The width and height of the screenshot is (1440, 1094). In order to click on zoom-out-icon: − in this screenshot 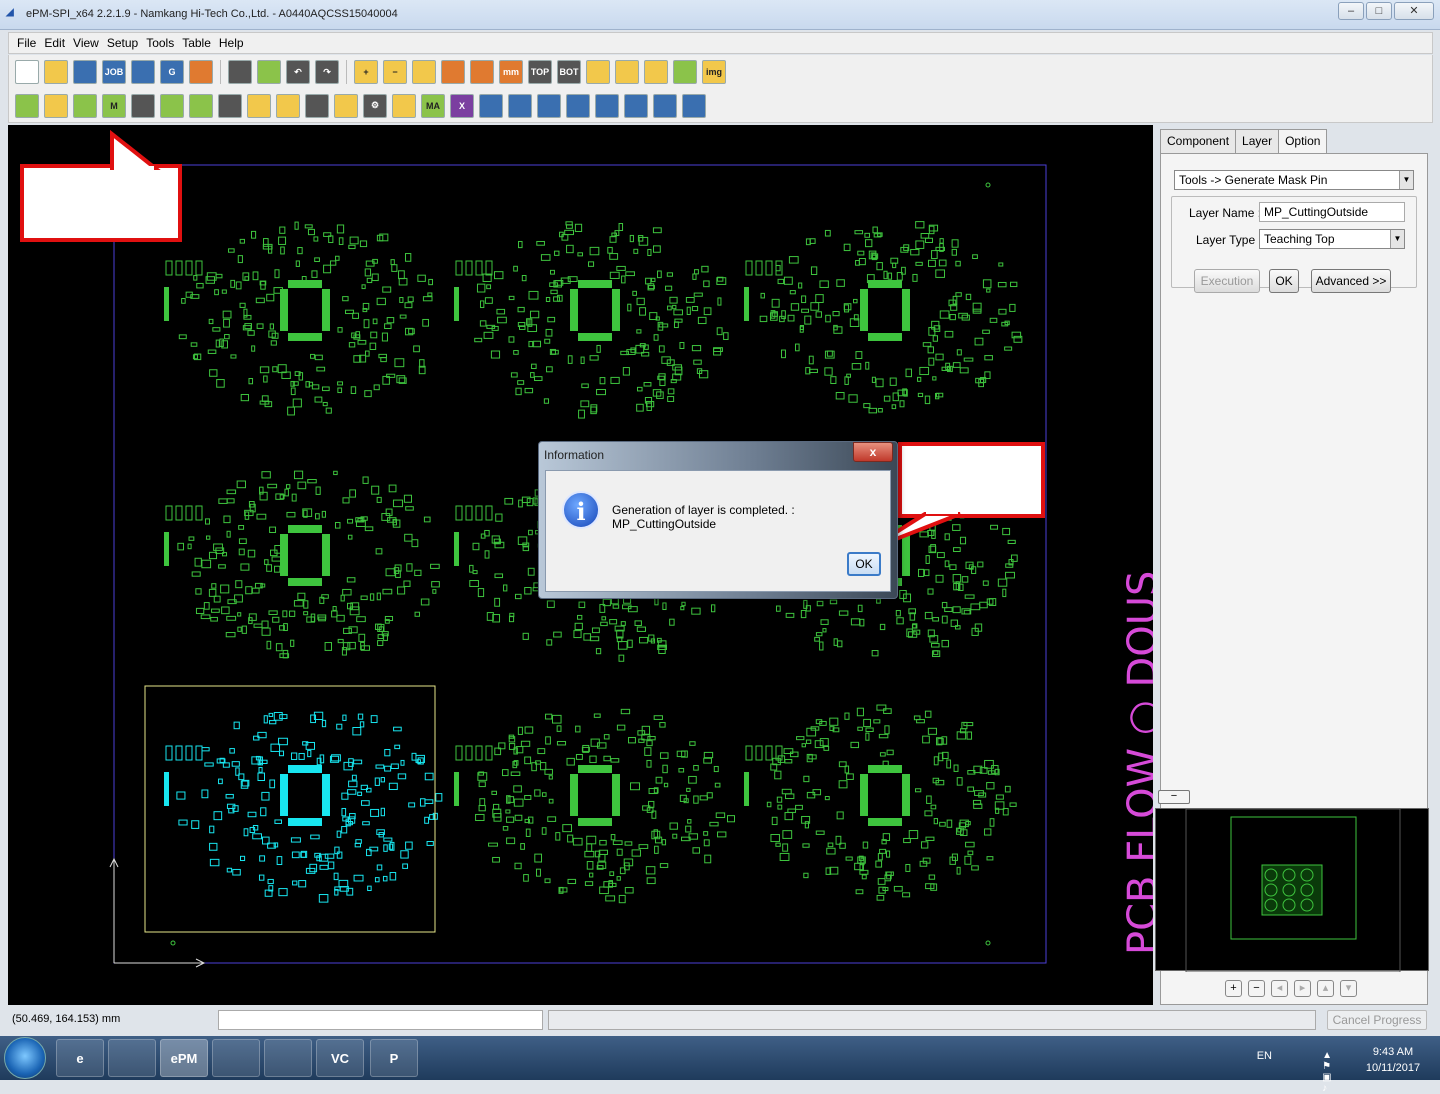, I will do `click(395, 72)`.